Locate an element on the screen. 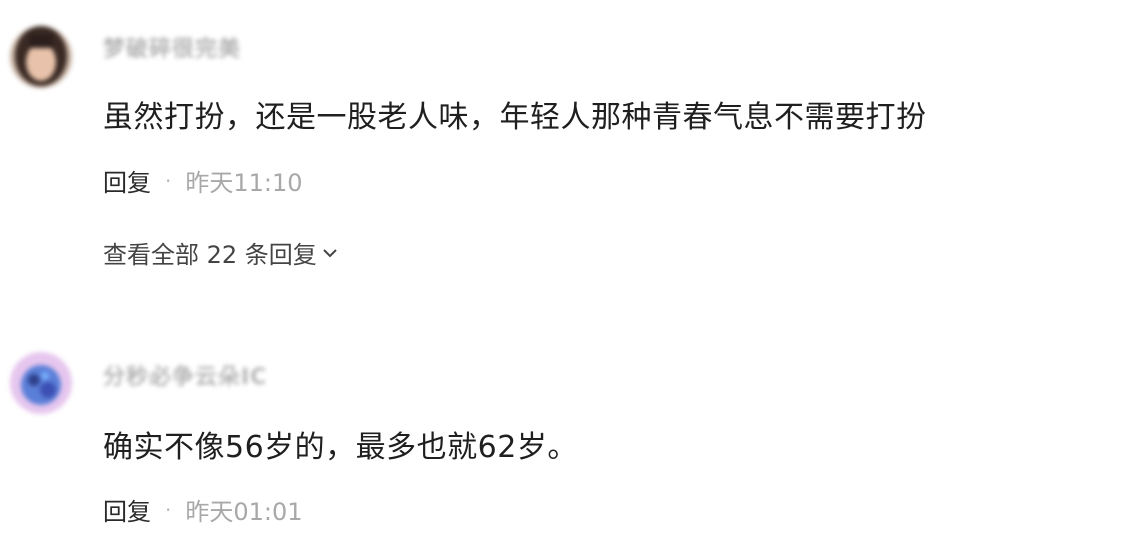  comment-text: 虽然打扮，还是一股老人味，年轻人那种青春气息不需要打扮 is located at coordinates (515, 117).